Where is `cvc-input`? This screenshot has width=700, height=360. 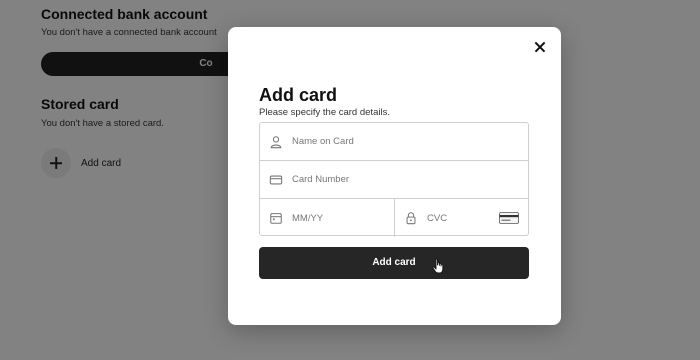 cvc-input is located at coordinates (463, 218).